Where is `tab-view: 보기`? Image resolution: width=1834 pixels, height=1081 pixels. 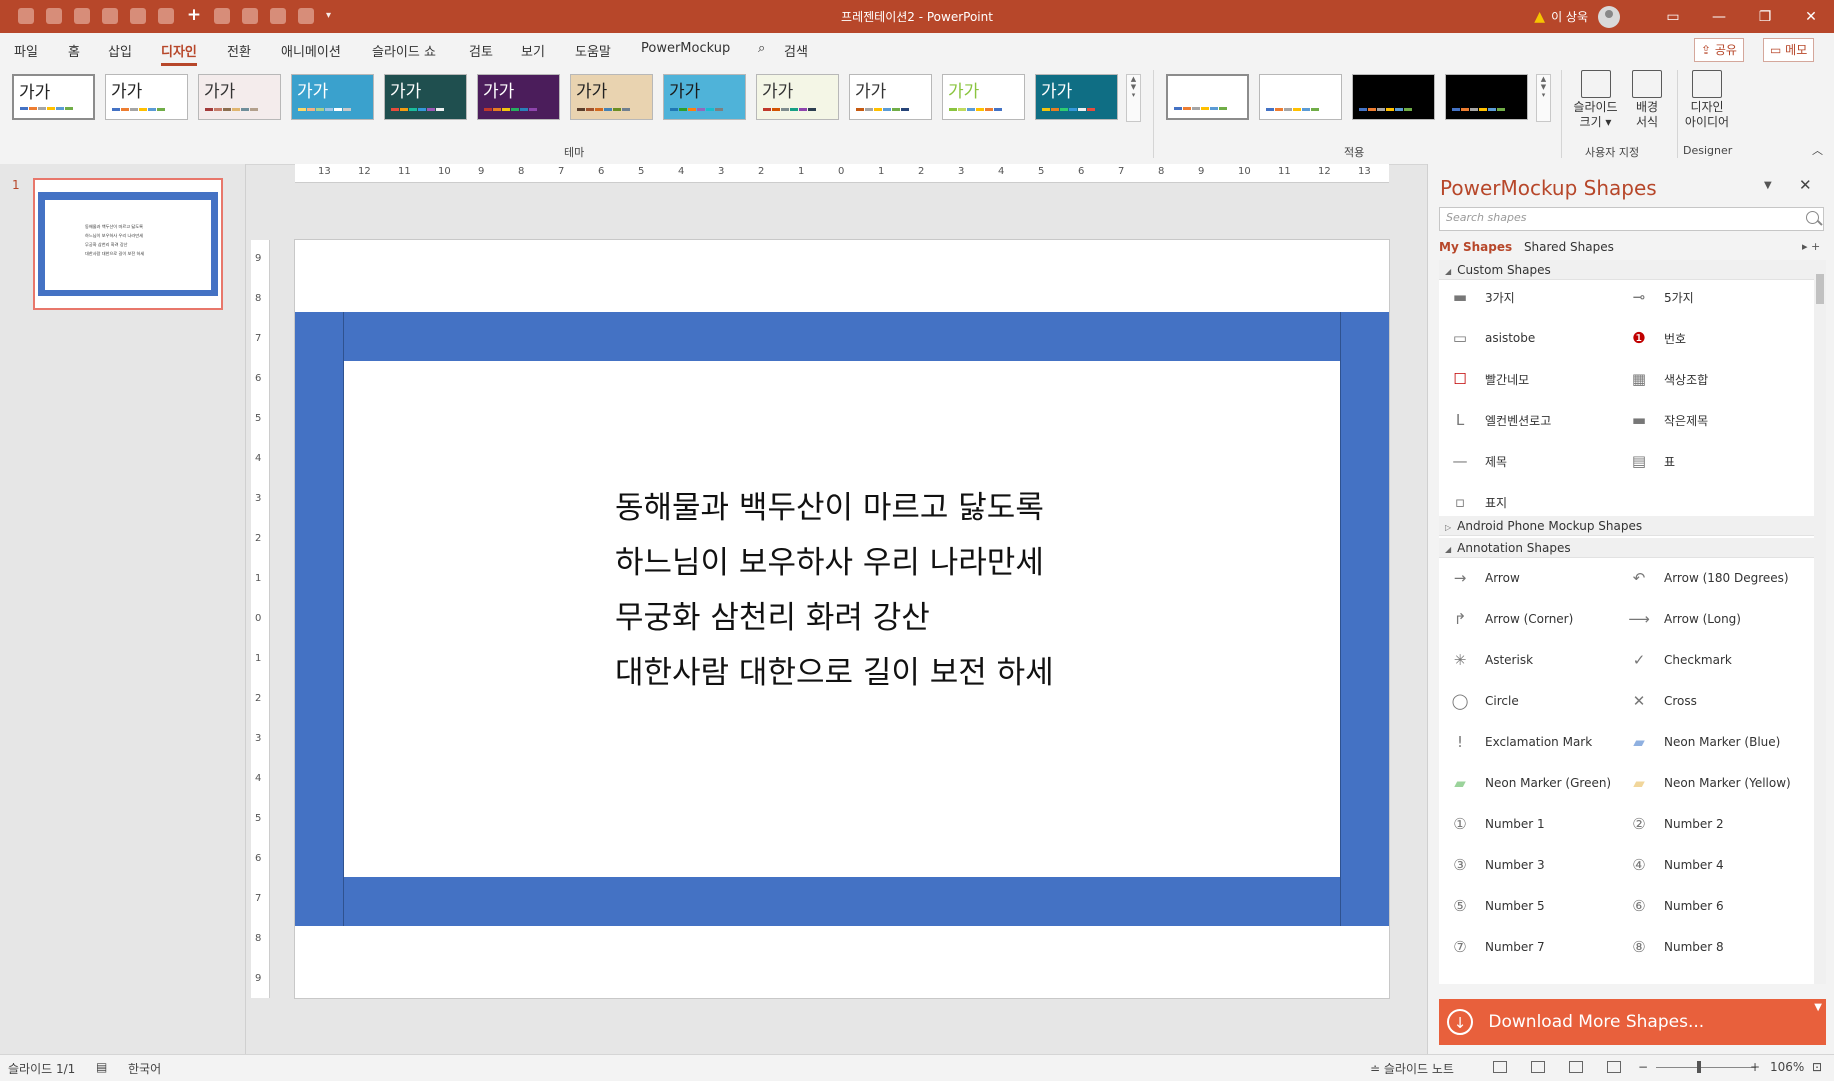 tab-view: 보기 is located at coordinates (533, 50).